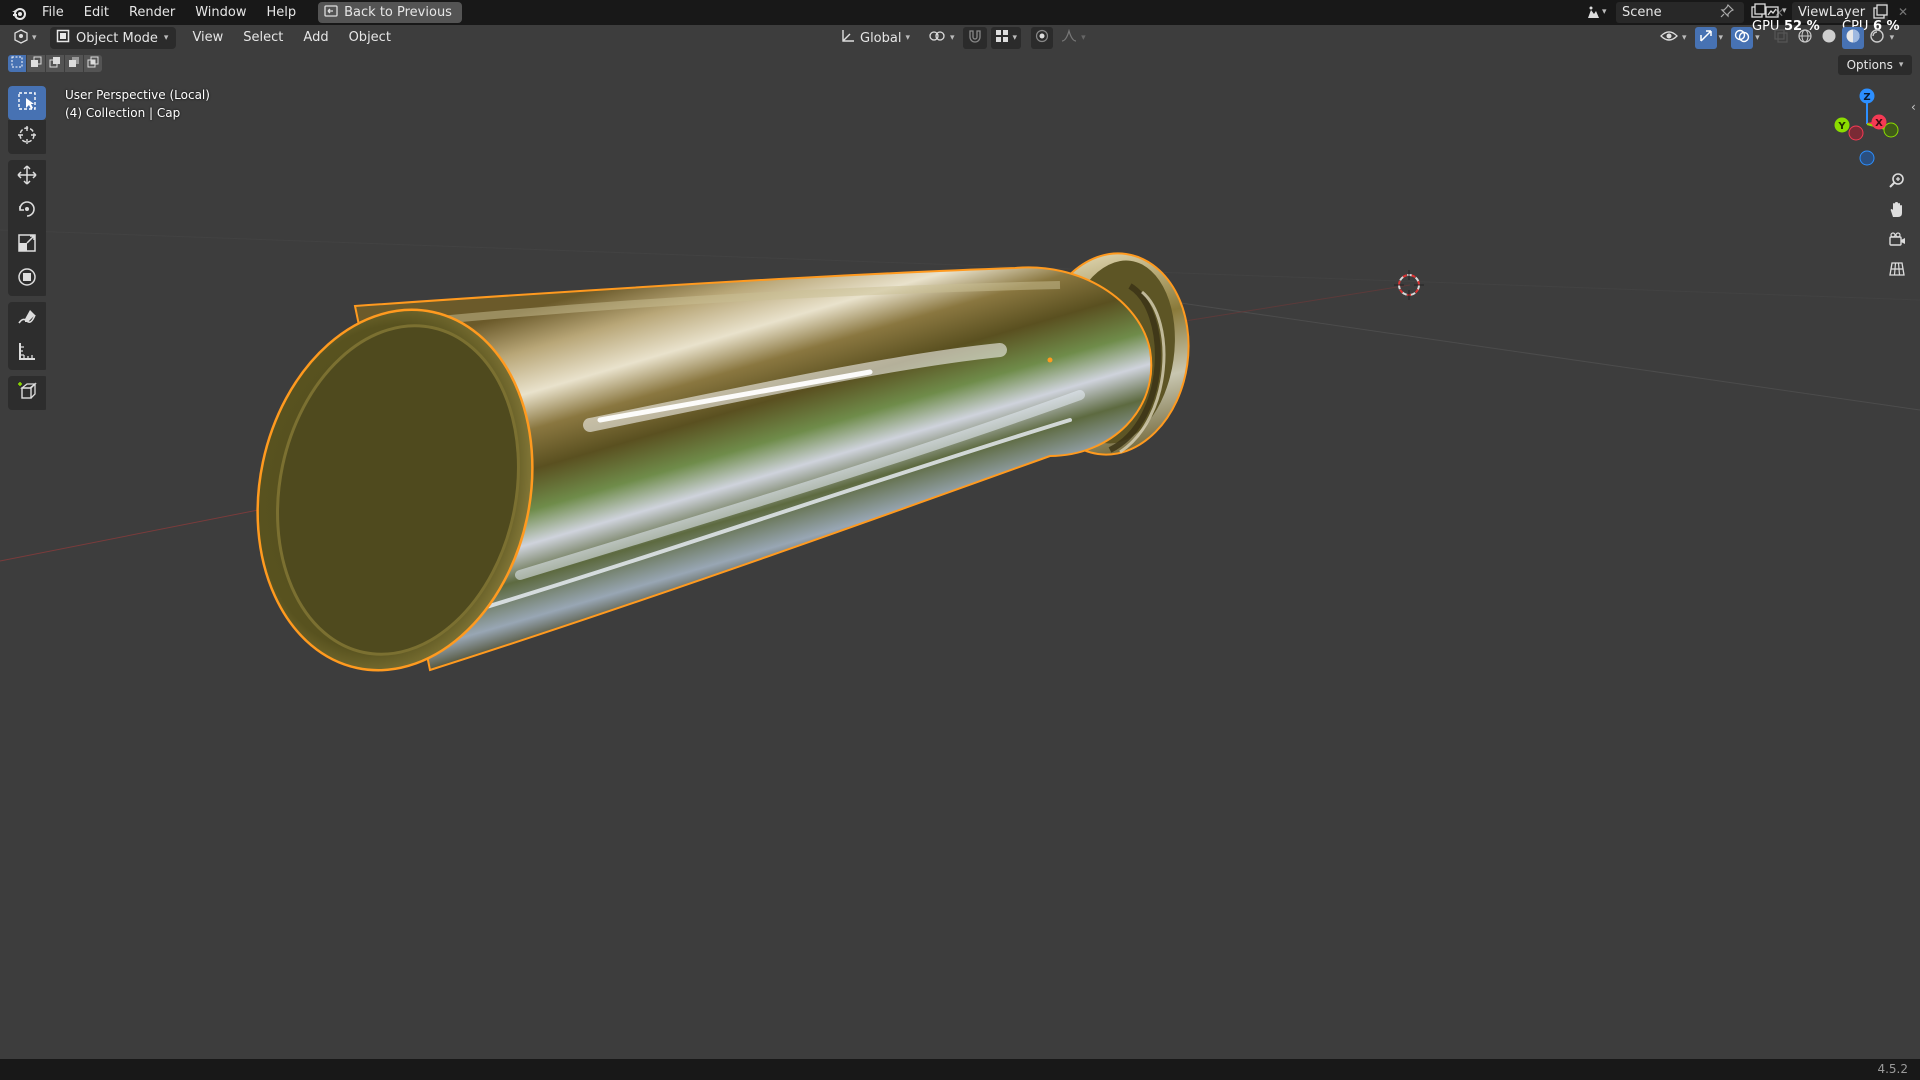 The height and width of the screenshot is (1080, 1920). I want to click on snap-toggle, so click(974, 38).